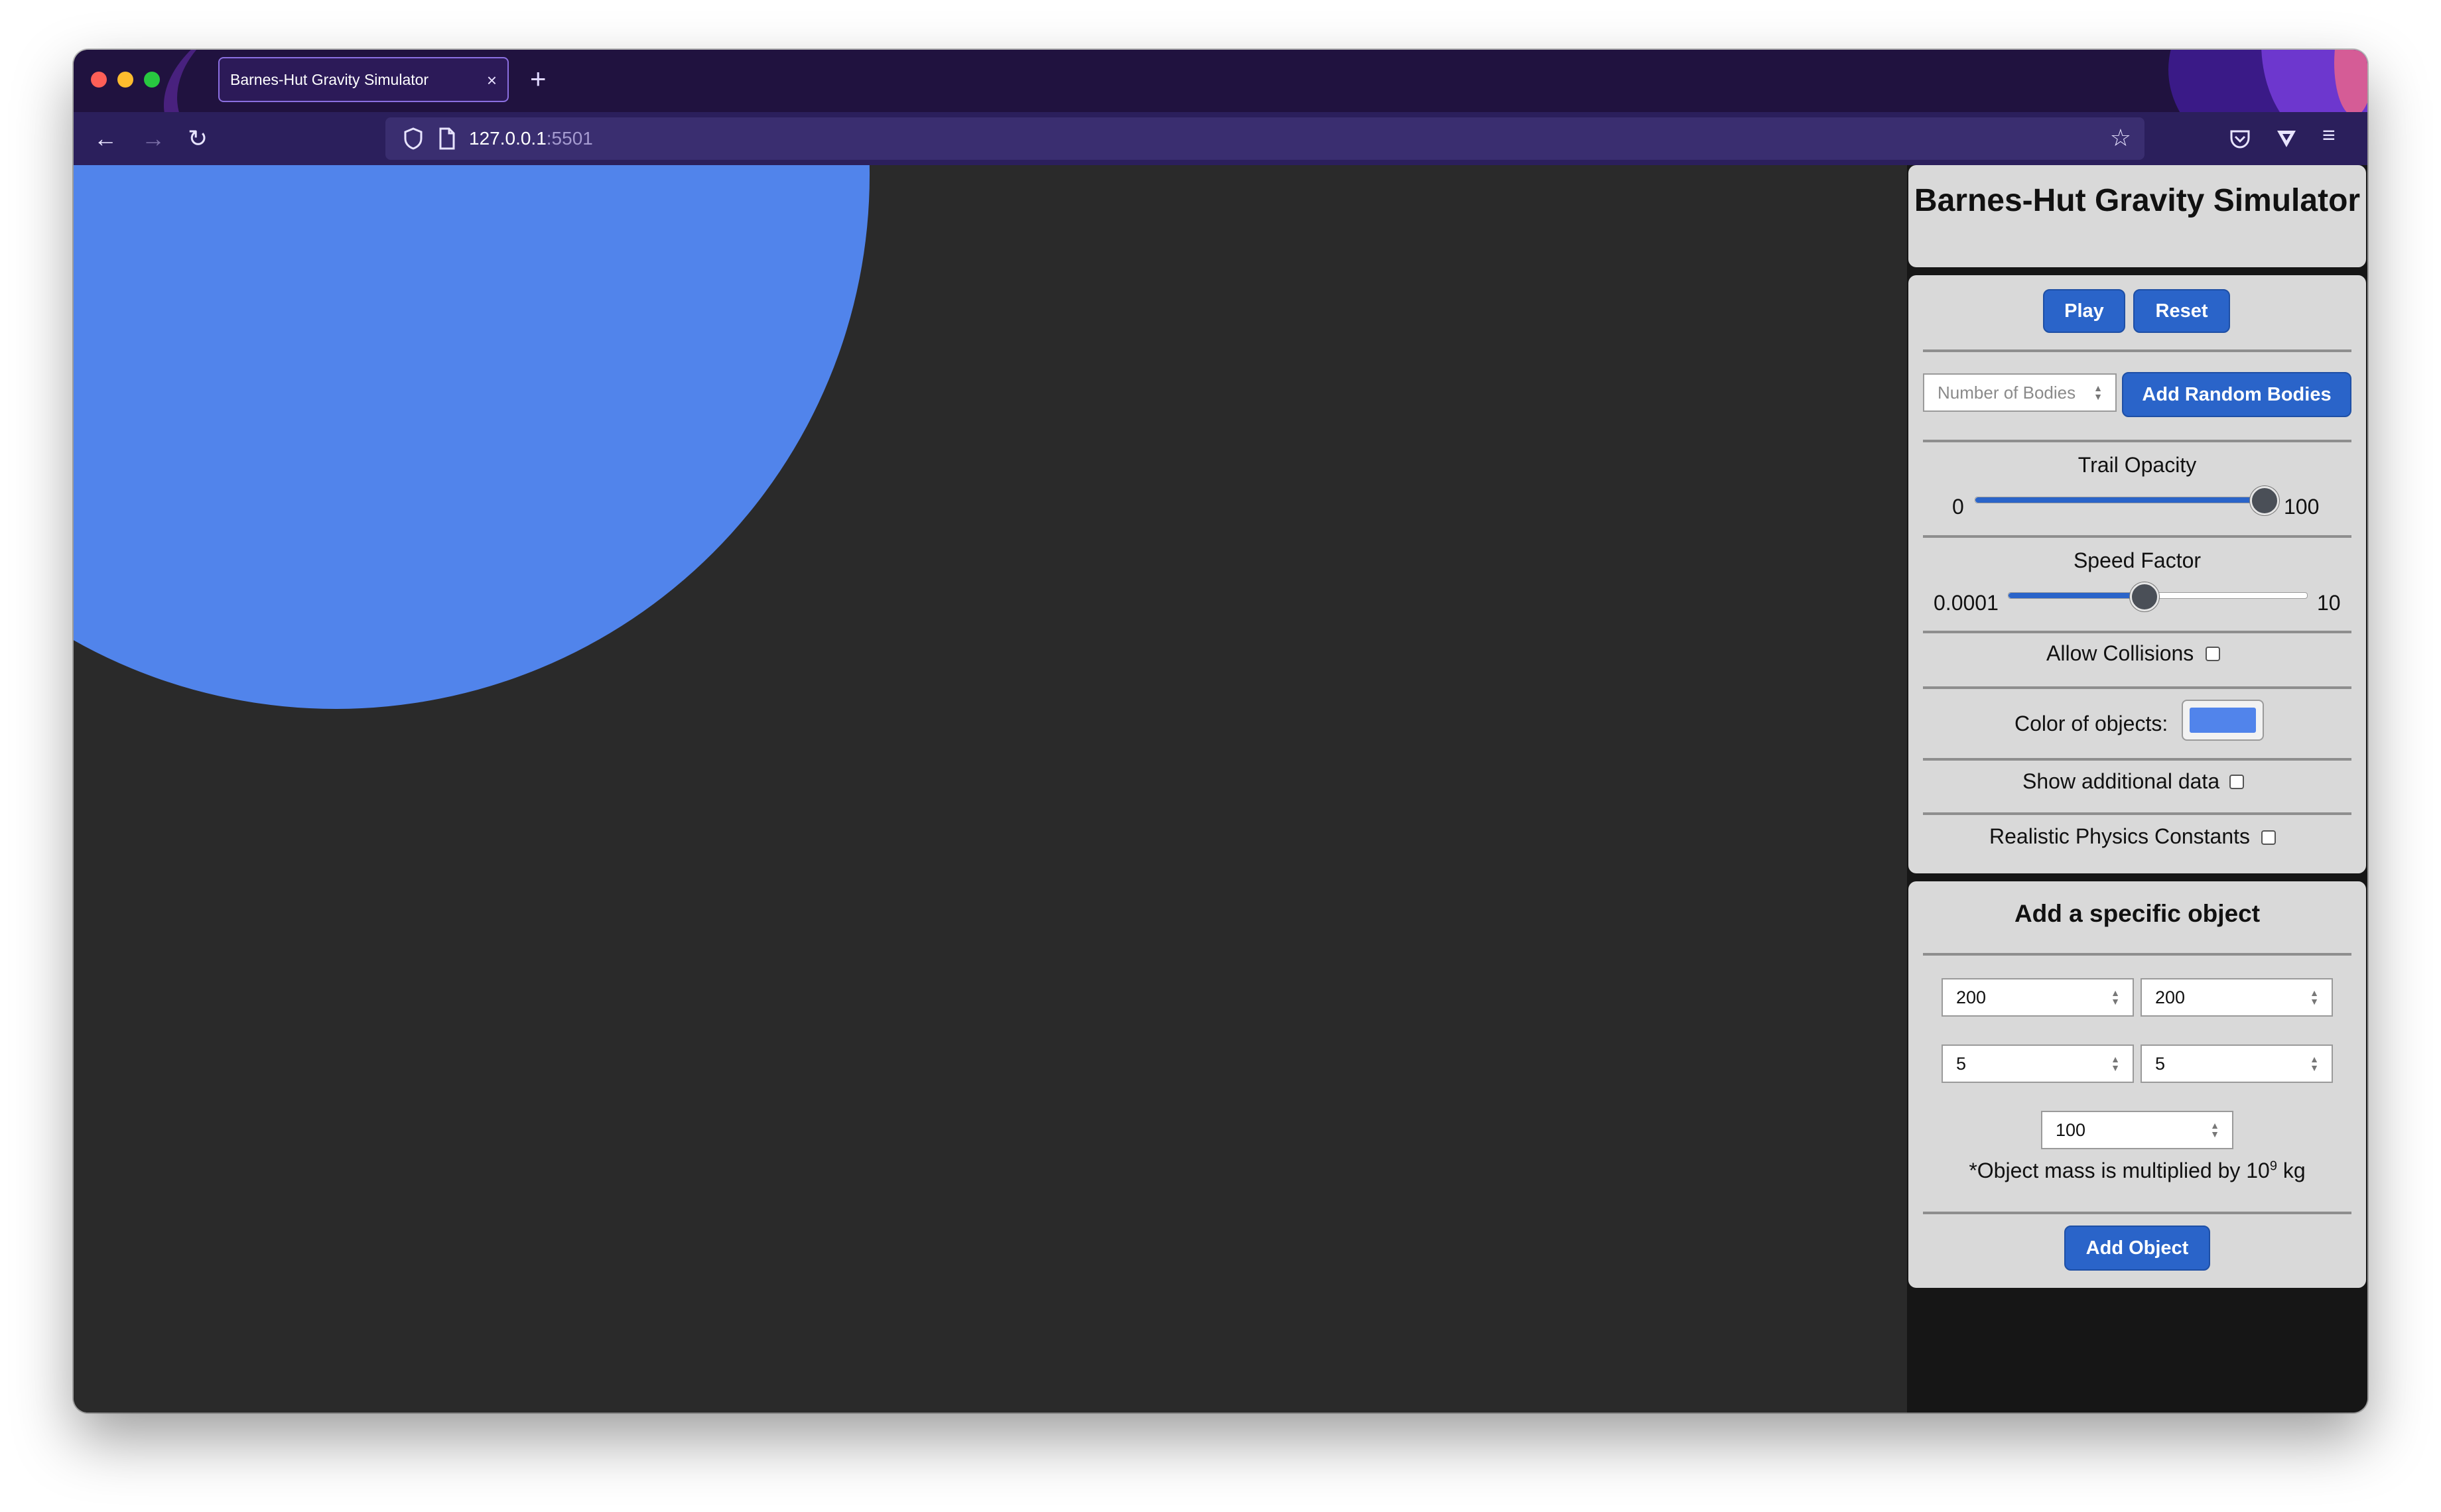 Image resolution: width=2441 pixels, height=1512 pixels. What do you see at coordinates (152, 80) in the screenshot?
I see `maximize-window-button` at bounding box center [152, 80].